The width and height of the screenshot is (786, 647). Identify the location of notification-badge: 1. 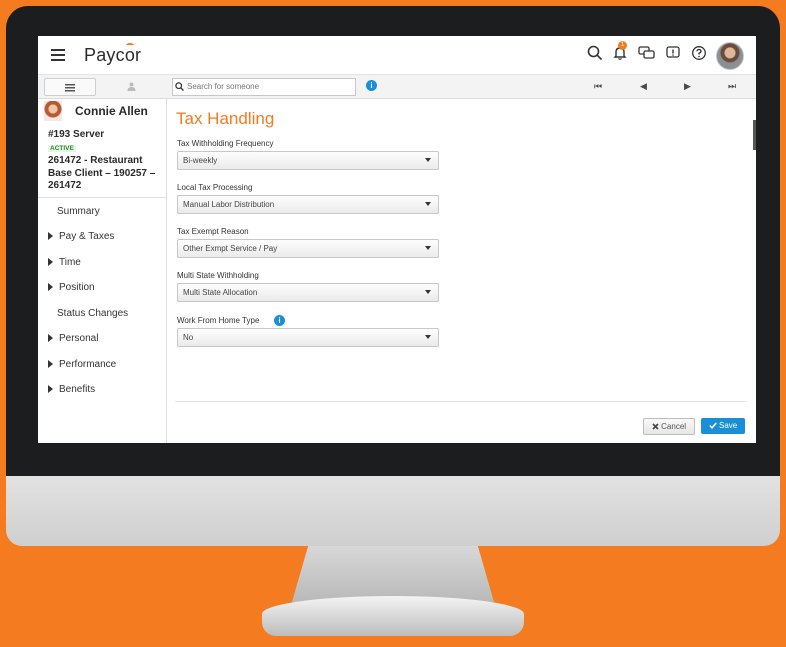
(622, 45).